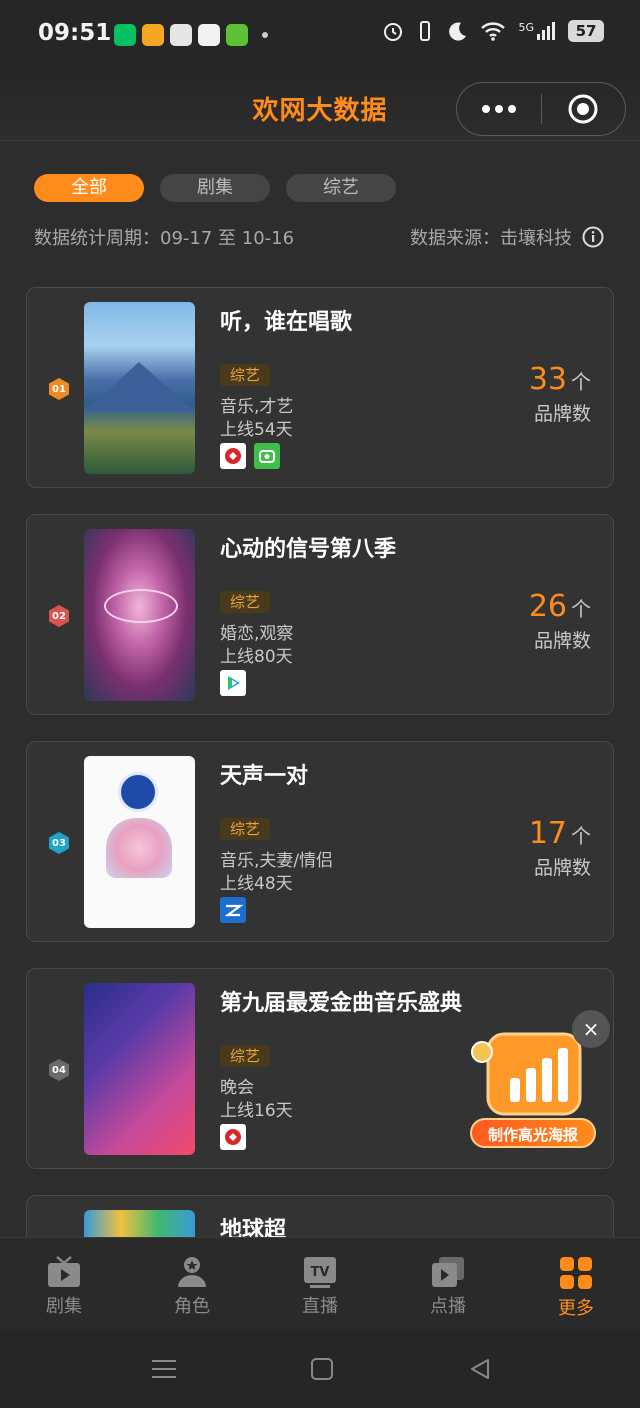 The image size is (640, 1408). Describe the element at coordinates (576, 1273) in the screenshot. I see `grid-icon` at that location.